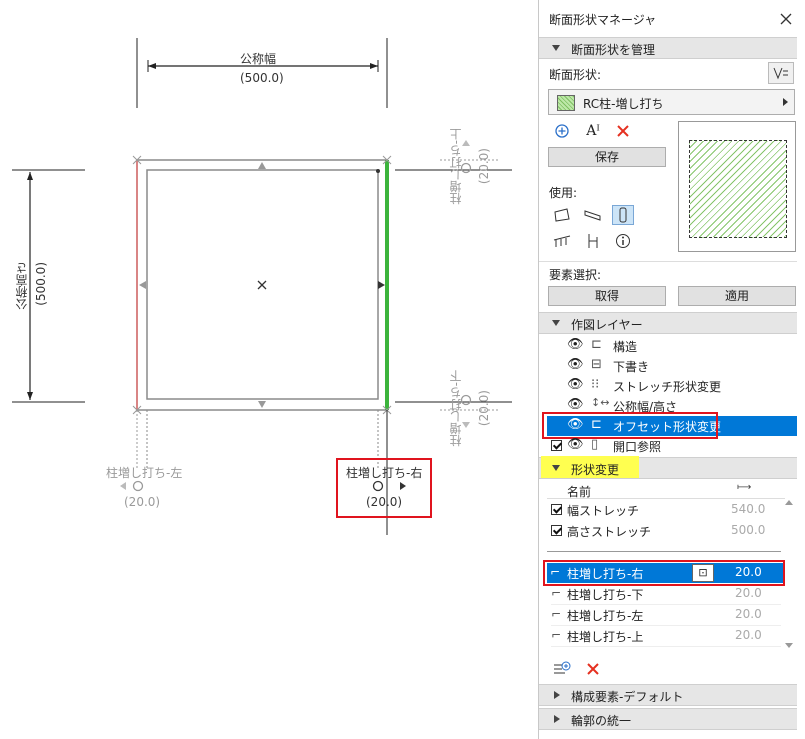 This screenshot has width=805, height=739. I want to click on section-manage-header: 断面形状を管理, so click(668, 48).